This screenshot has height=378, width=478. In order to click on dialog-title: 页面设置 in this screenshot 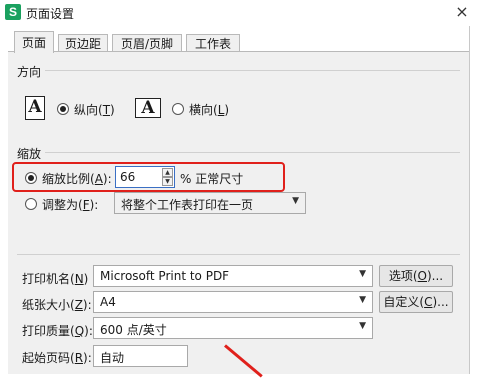, I will do `click(50, 14)`.